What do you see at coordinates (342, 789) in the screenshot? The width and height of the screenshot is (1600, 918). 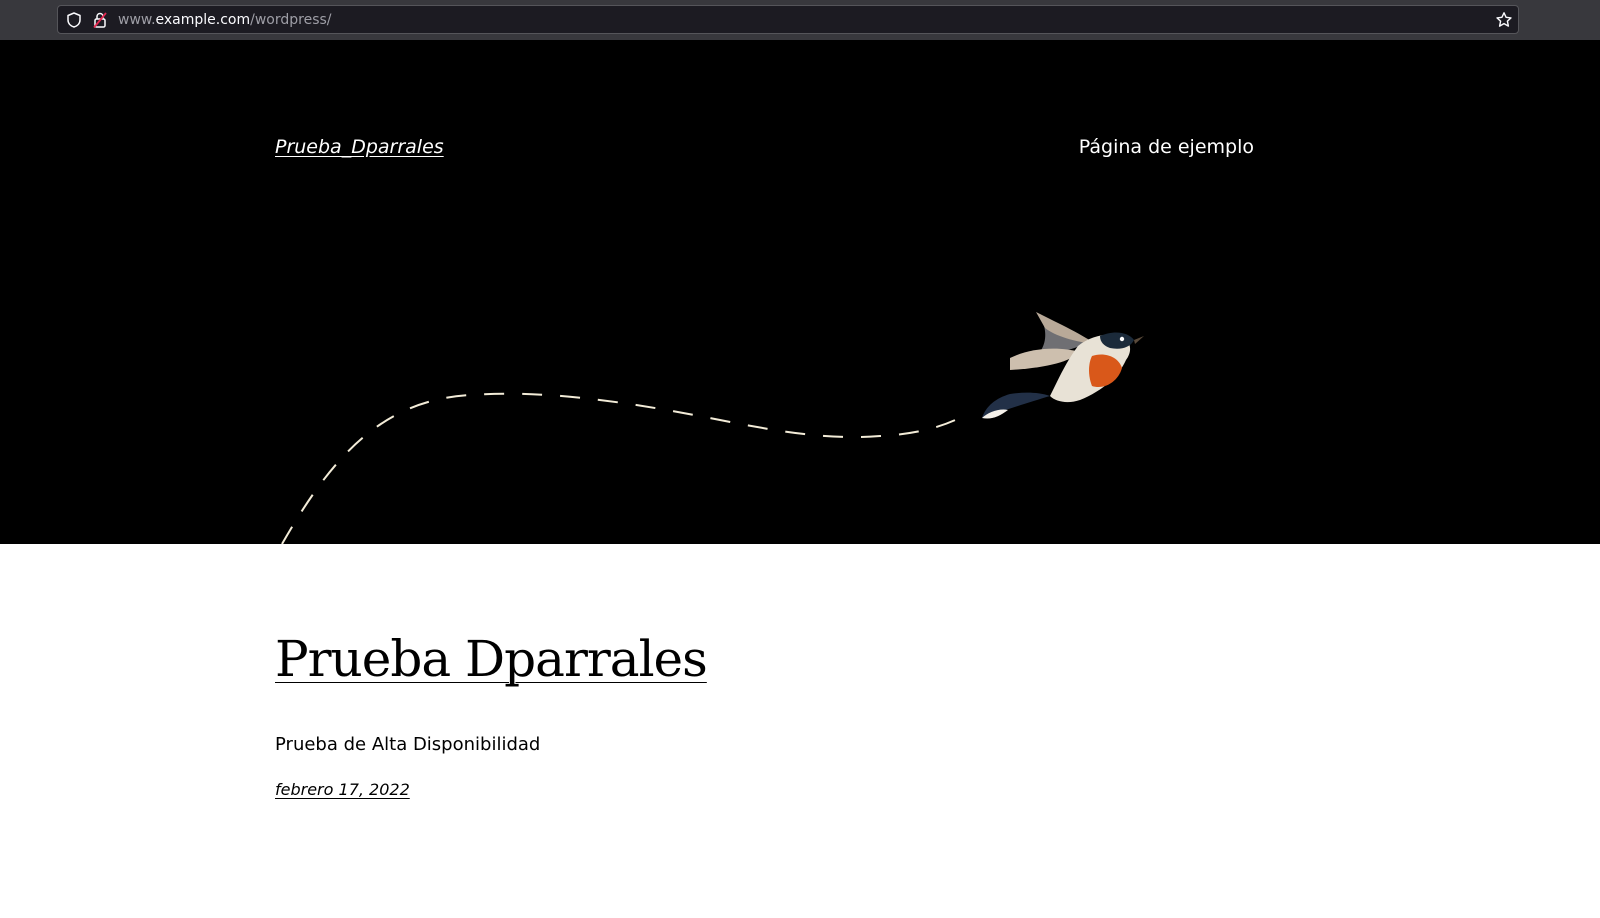 I see `post-date-link: febrero 17, 2022` at bounding box center [342, 789].